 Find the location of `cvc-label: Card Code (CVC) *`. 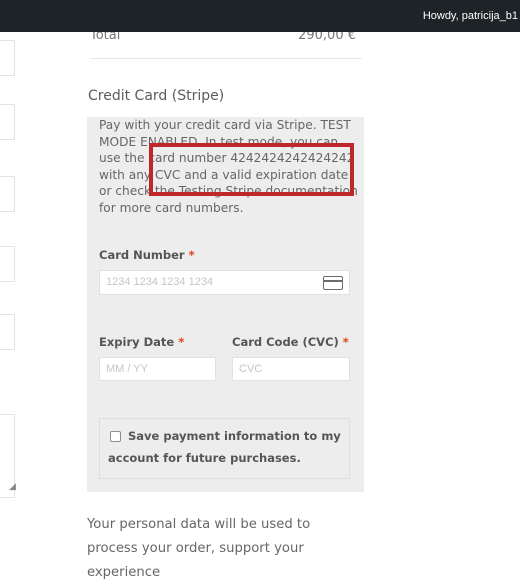

cvc-label: Card Code (CVC) * is located at coordinates (290, 342).